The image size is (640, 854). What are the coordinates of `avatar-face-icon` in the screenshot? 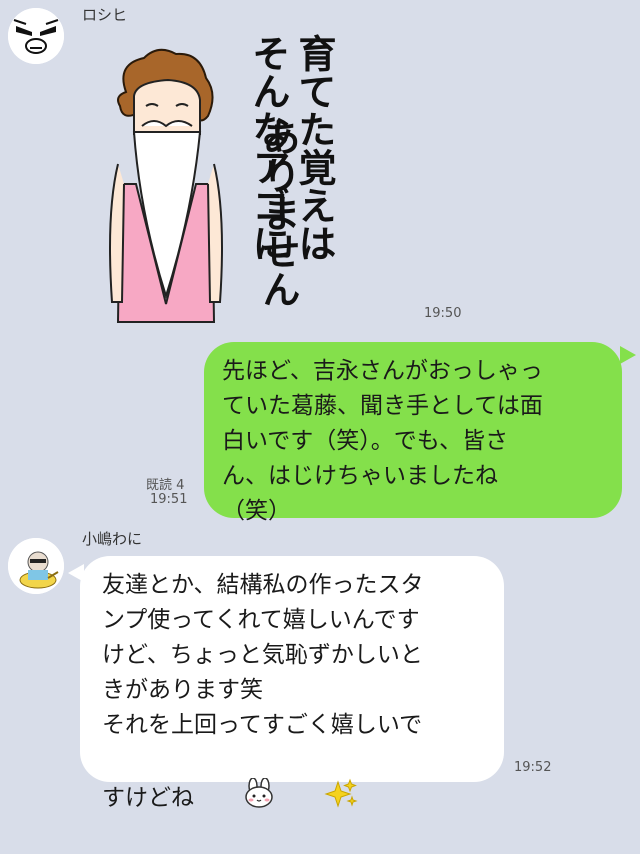 It's located at (36, 36).